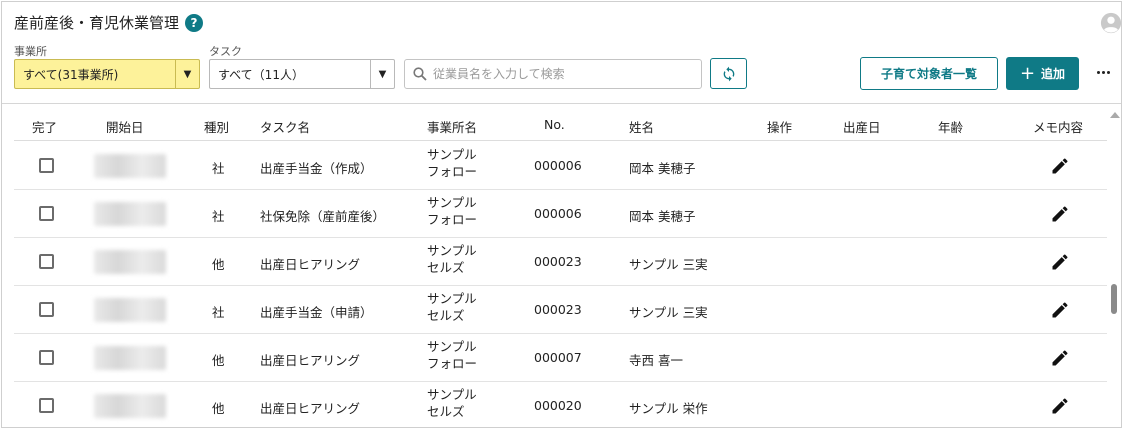 This screenshot has height=430, width=1124. What do you see at coordinates (929, 73) in the screenshot?
I see `childcare-list-button: 子育て対象者一覧` at bounding box center [929, 73].